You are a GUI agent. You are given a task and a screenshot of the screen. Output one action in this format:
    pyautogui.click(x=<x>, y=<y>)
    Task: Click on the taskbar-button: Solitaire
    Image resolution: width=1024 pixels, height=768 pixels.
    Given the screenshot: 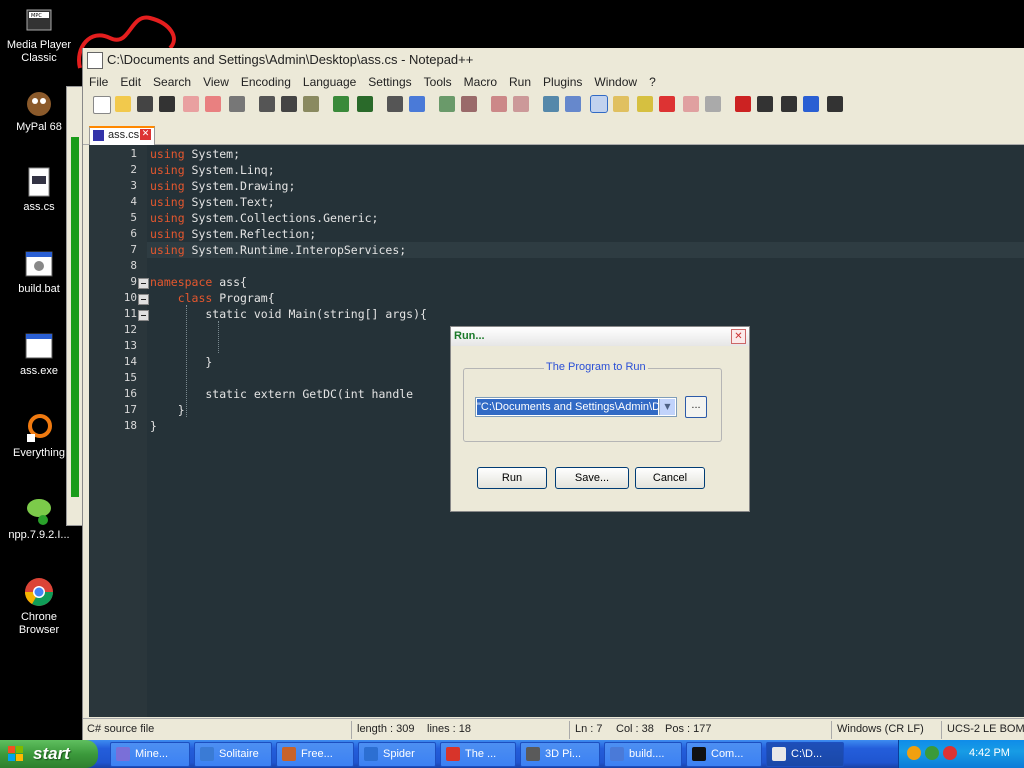 What is the action you would take?
    pyautogui.click(x=233, y=754)
    